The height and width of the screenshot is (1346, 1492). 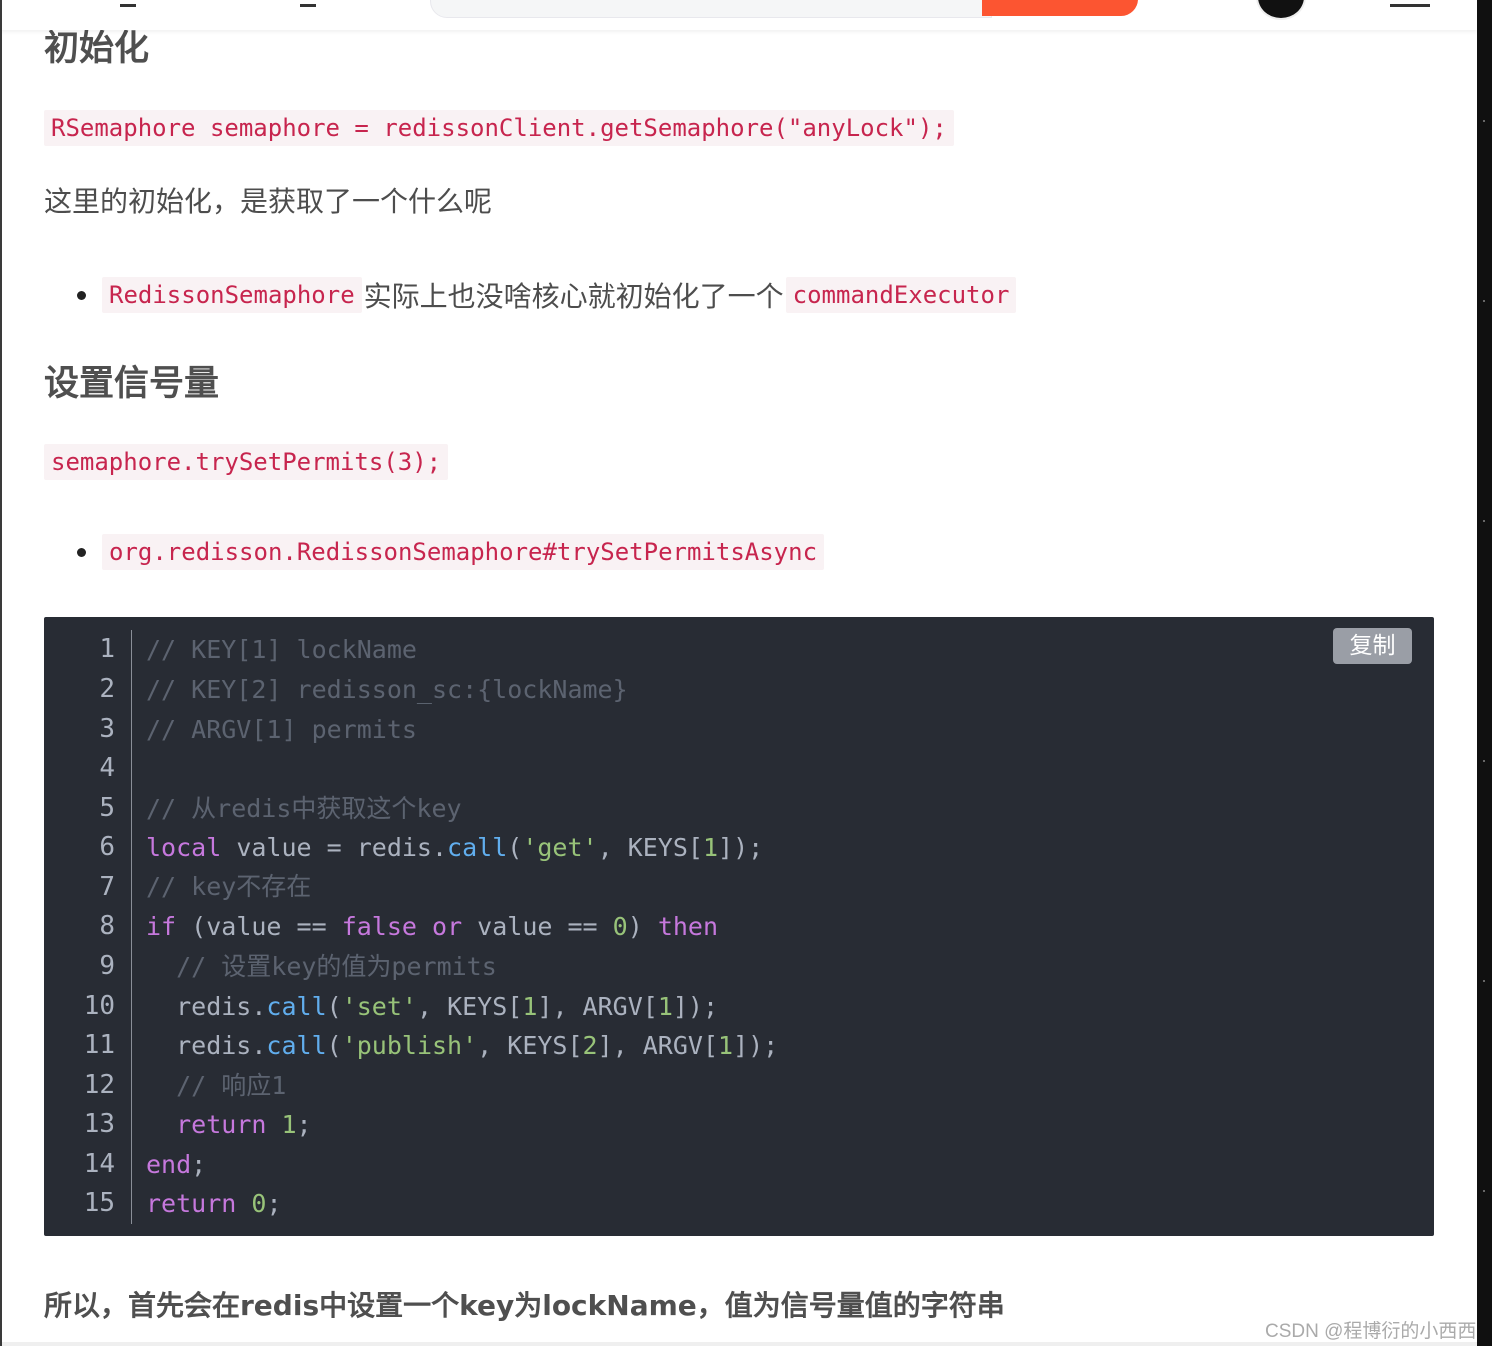 I want to click on code-line: // KEY[2] redisson_sc:{lockName}, so click(x=387, y=689).